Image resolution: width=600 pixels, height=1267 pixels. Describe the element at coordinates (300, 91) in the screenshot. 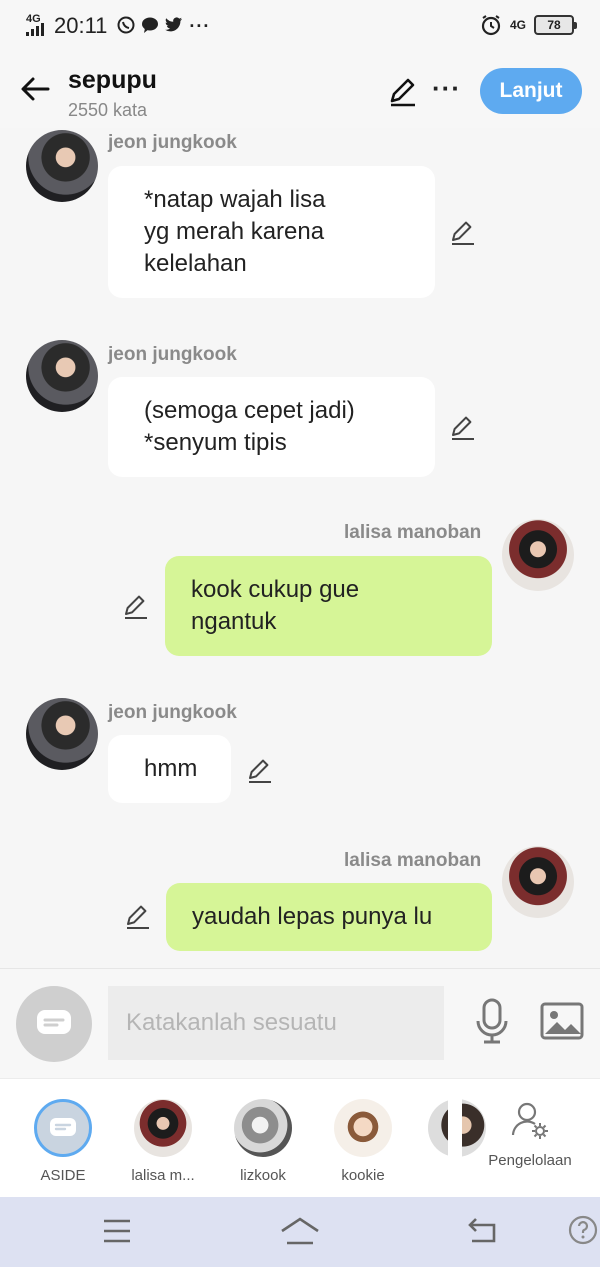

I see `header: sepupu 2550 kata ··· Lanjut` at that location.